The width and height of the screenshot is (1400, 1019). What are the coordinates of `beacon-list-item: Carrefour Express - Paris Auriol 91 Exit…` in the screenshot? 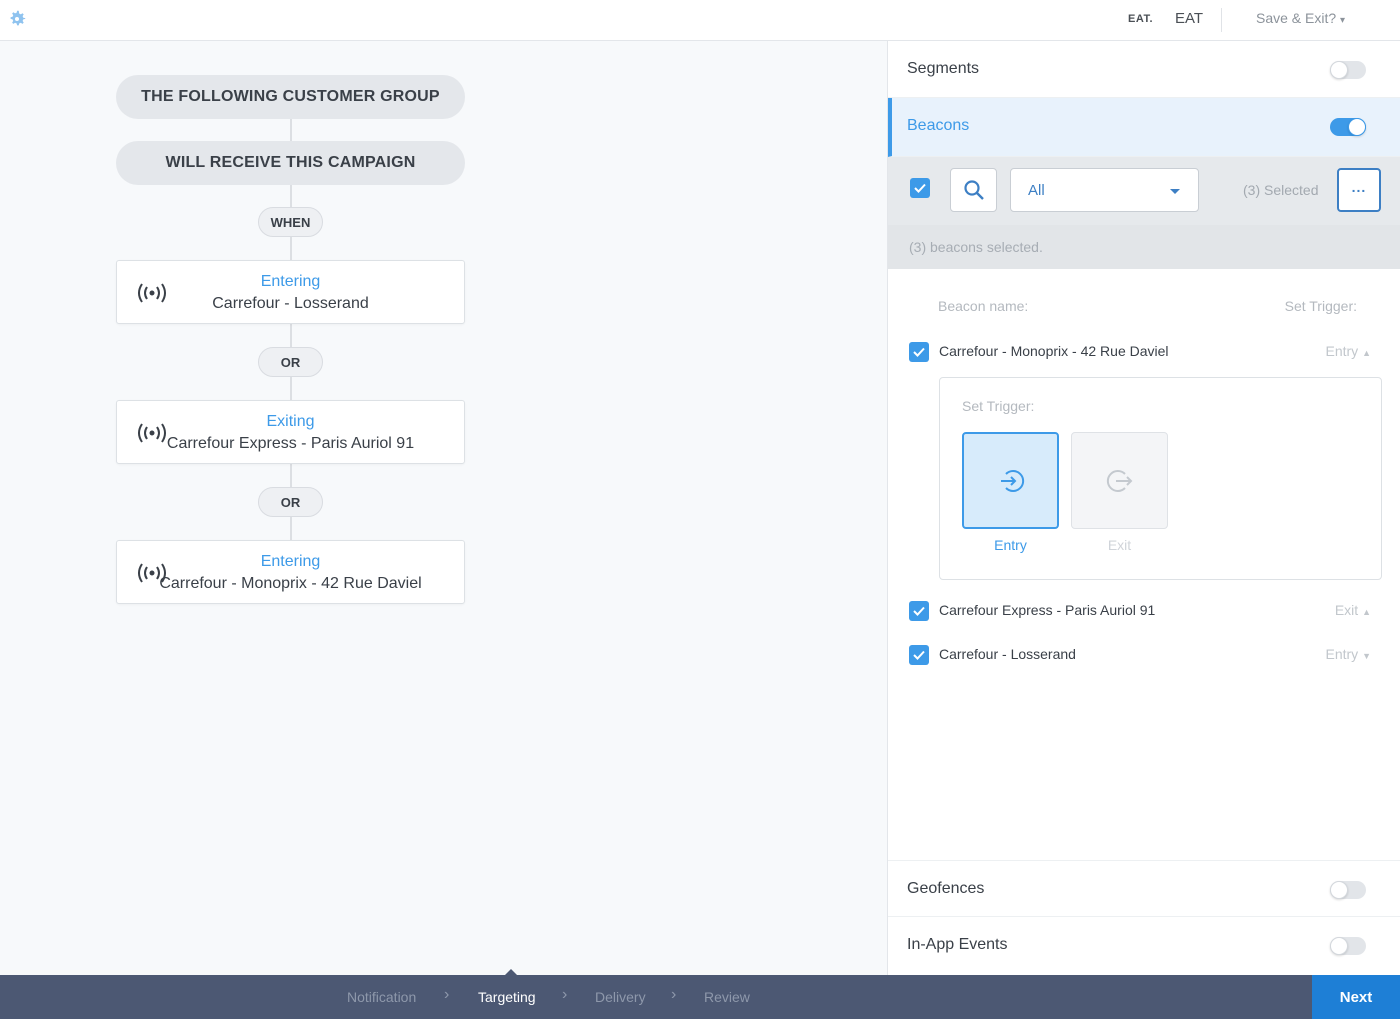 It's located at (1144, 616).